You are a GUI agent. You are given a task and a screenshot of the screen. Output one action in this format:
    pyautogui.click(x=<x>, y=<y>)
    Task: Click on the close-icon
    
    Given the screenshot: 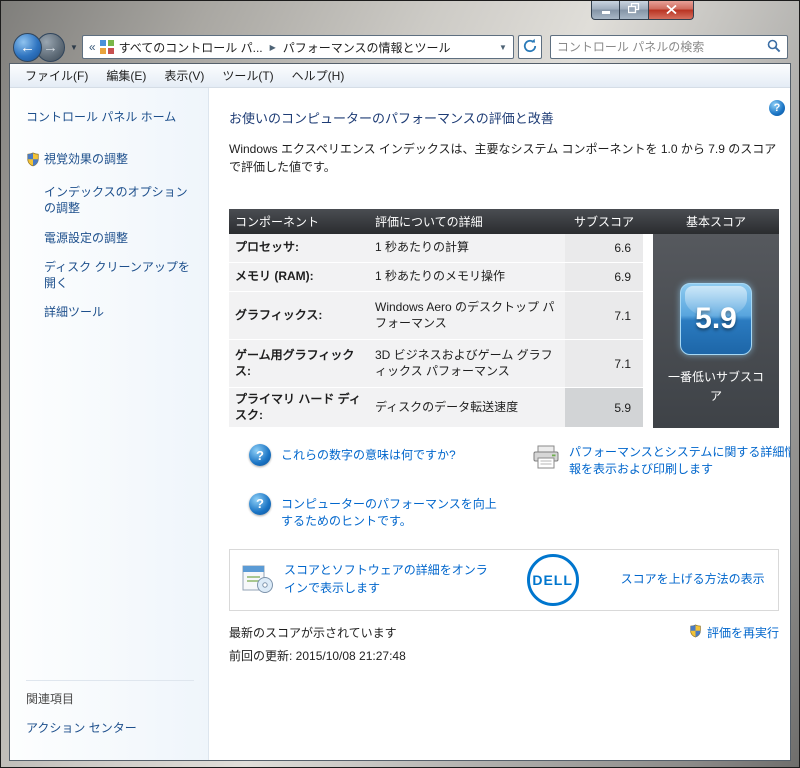 What is the action you would take?
    pyautogui.click(x=671, y=10)
    